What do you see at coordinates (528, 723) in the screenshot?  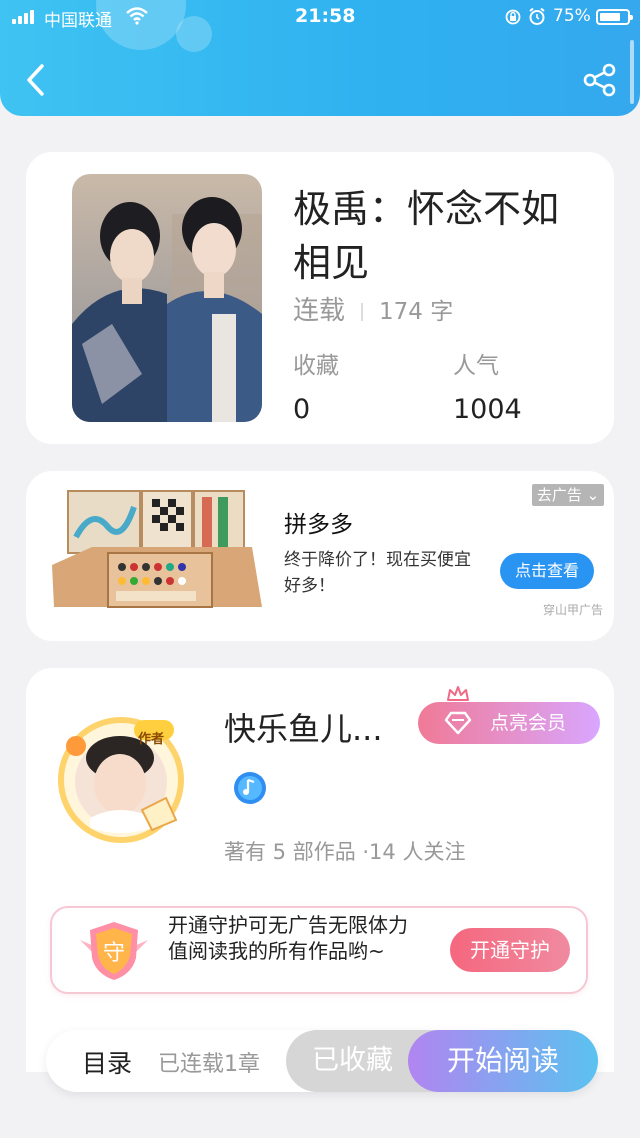 I see `vip-button-label: 点亮会员` at bounding box center [528, 723].